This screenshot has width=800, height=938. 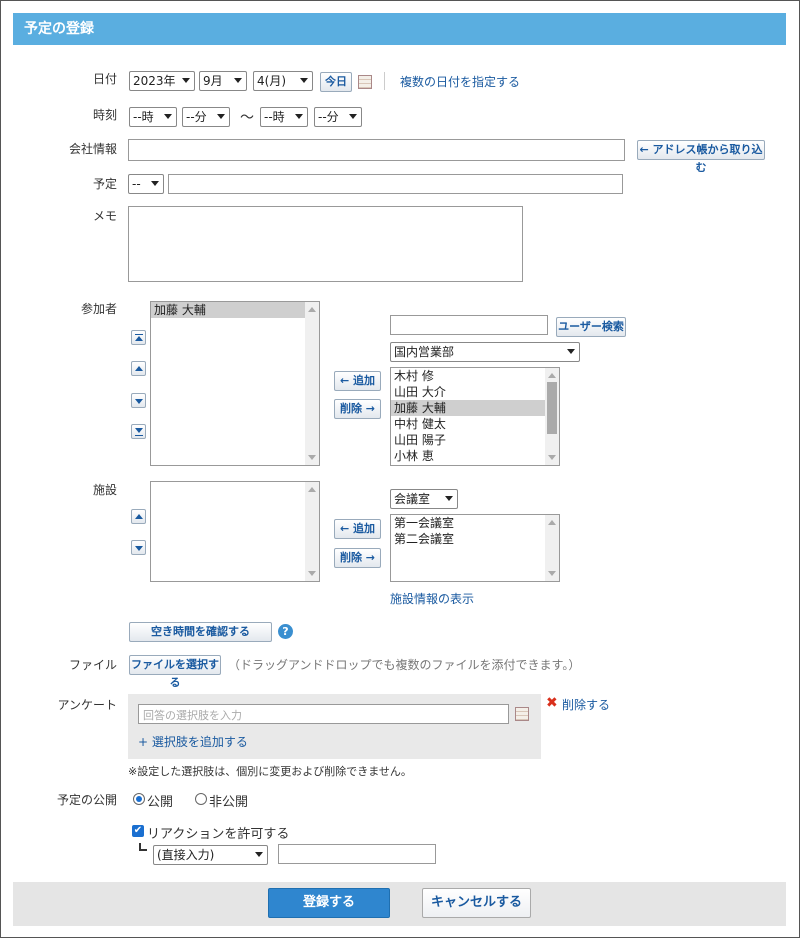 I want to click on user-search-button: ユーザー検索, so click(x=591, y=327).